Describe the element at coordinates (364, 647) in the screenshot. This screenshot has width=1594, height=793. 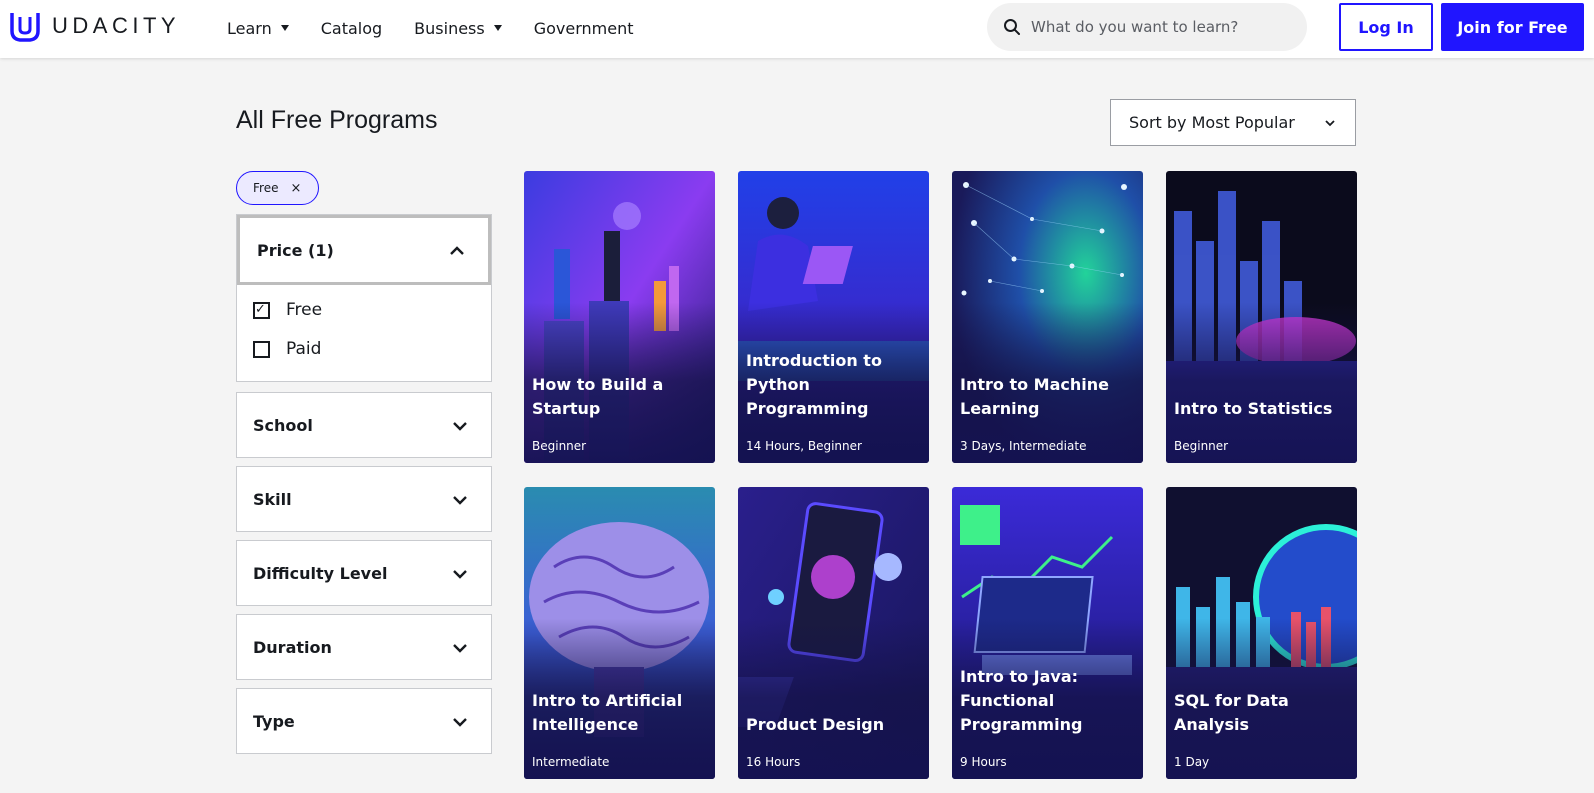
I see `filter-duration: Duration` at that location.